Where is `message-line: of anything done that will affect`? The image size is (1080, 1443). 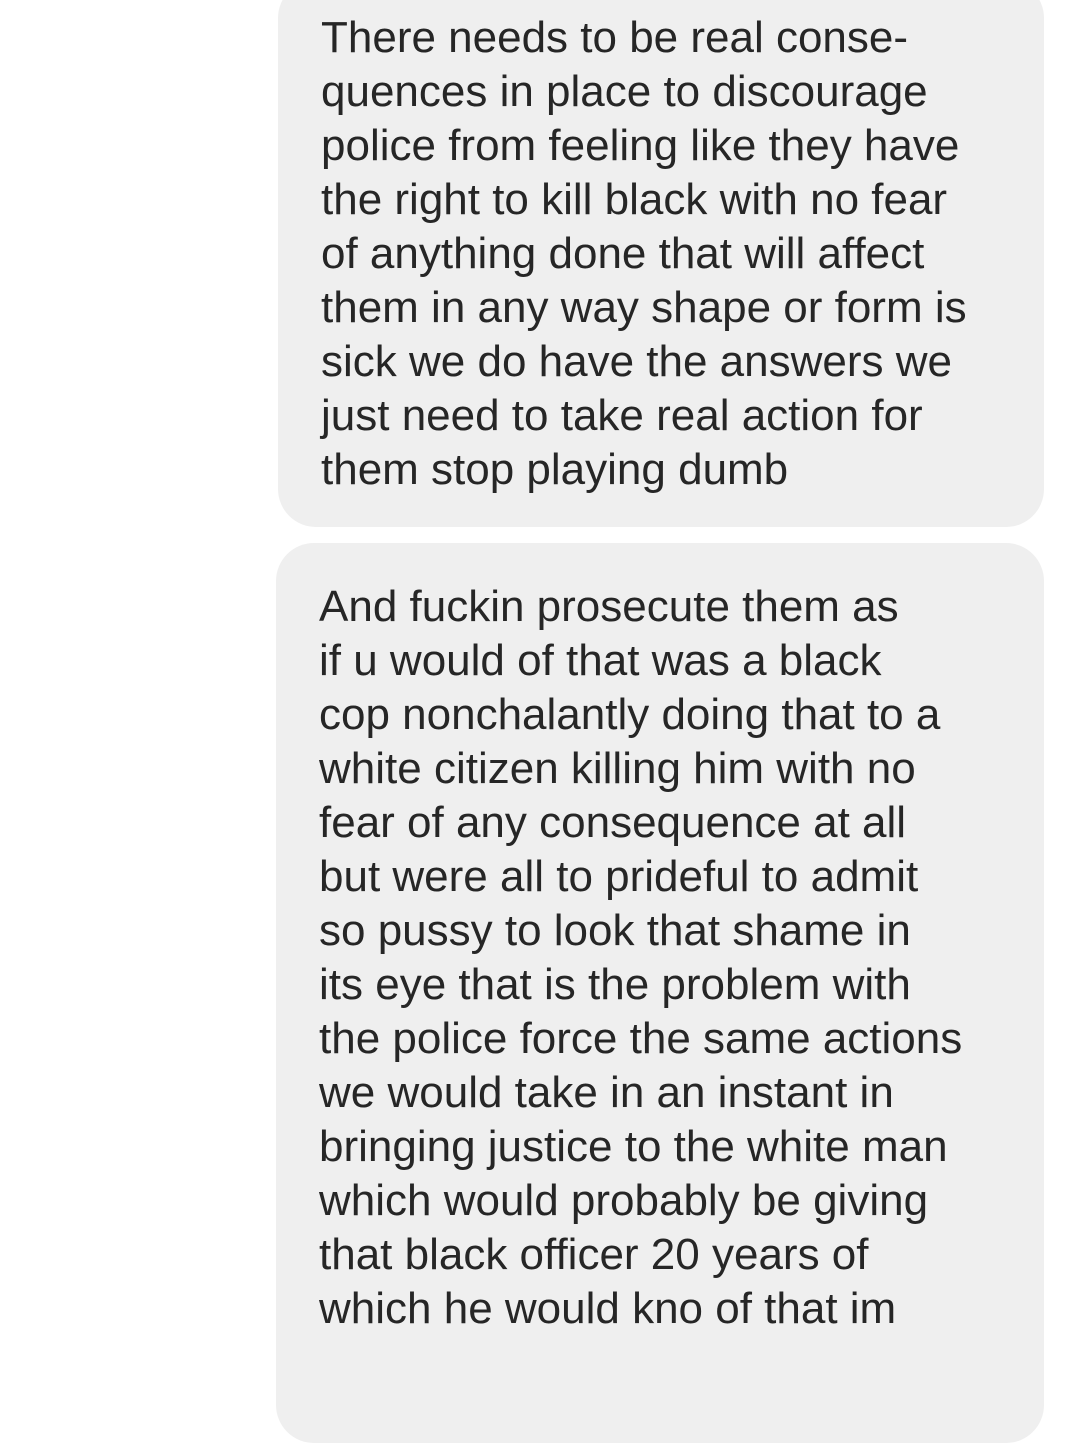 message-line: of anything done that will affect is located at coordinates (623, 253).